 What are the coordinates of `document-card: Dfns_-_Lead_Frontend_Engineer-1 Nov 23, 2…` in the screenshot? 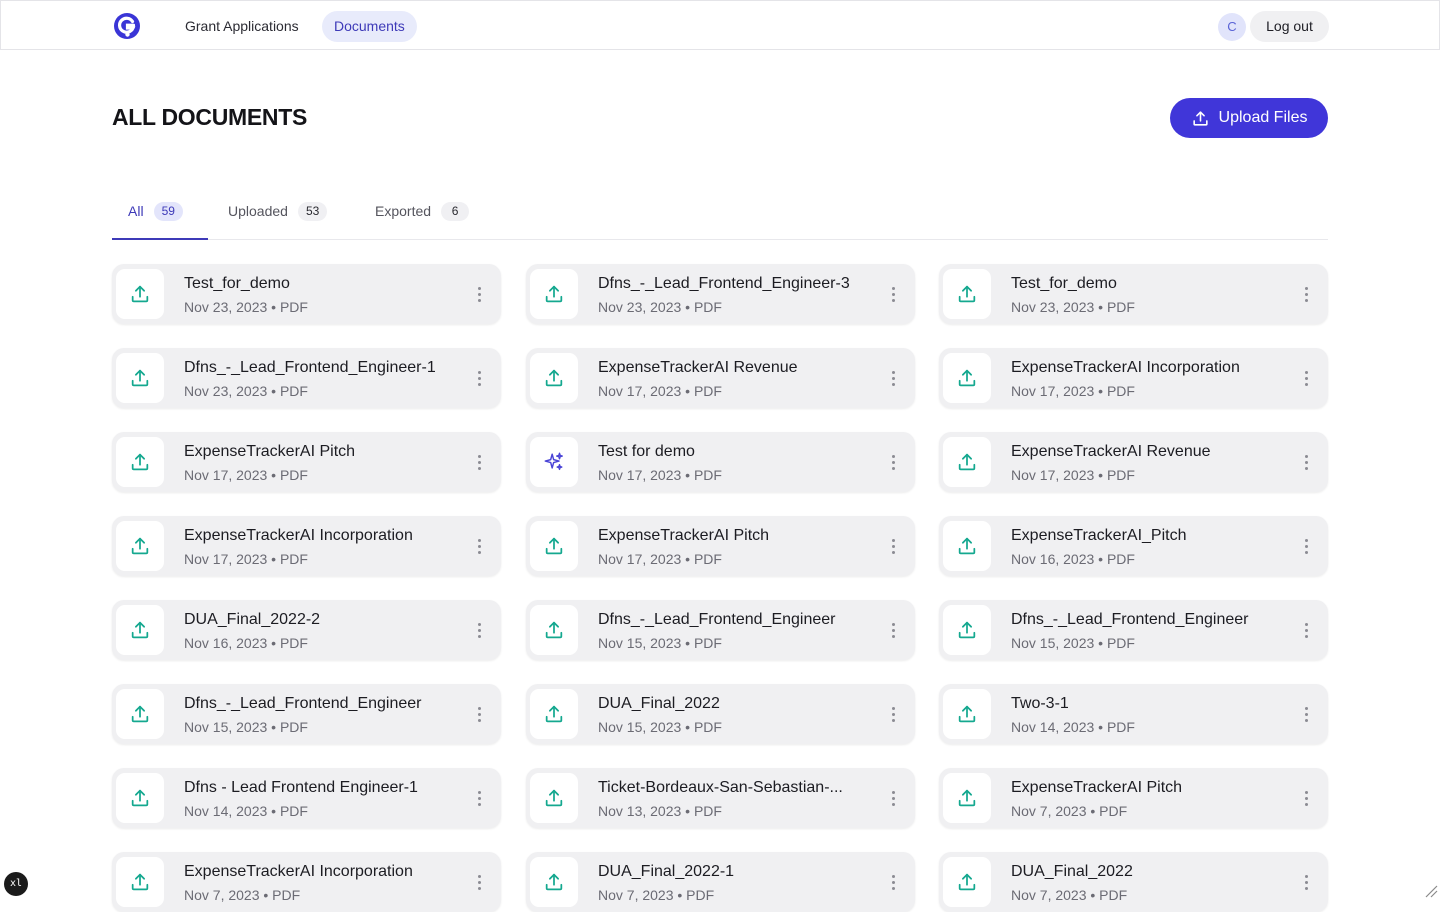 It's located at (306, 378).